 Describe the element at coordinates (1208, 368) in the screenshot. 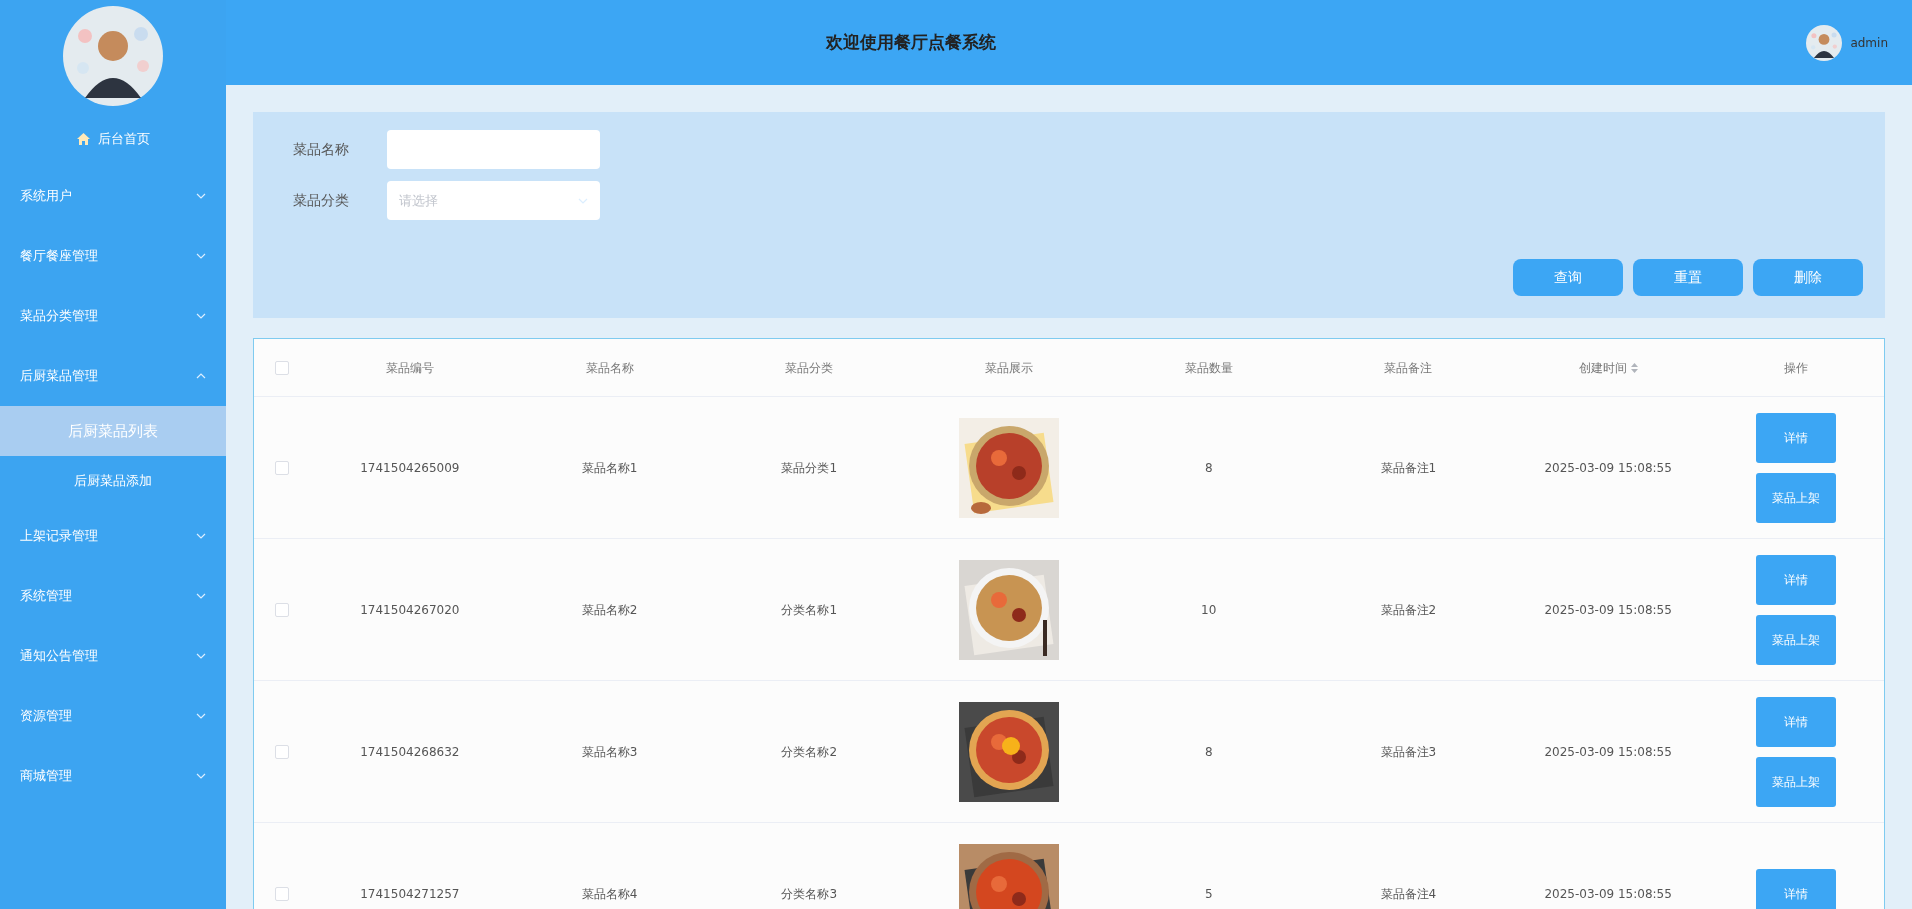

I see `column-header: 菜品数量` at that location.